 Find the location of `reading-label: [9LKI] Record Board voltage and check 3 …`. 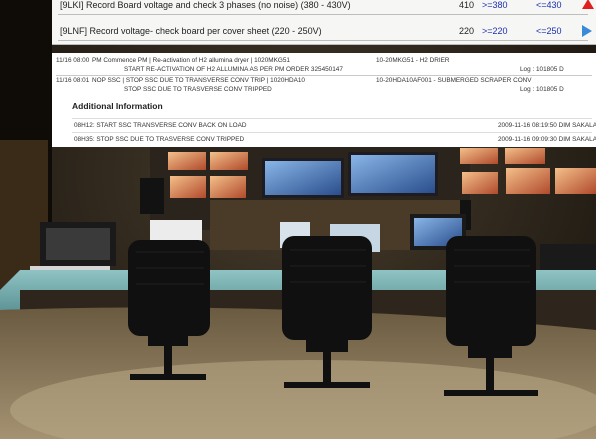

reading-label: [9LKI] Record Board voltage and check 3 … is located at coordinates (205, 5).